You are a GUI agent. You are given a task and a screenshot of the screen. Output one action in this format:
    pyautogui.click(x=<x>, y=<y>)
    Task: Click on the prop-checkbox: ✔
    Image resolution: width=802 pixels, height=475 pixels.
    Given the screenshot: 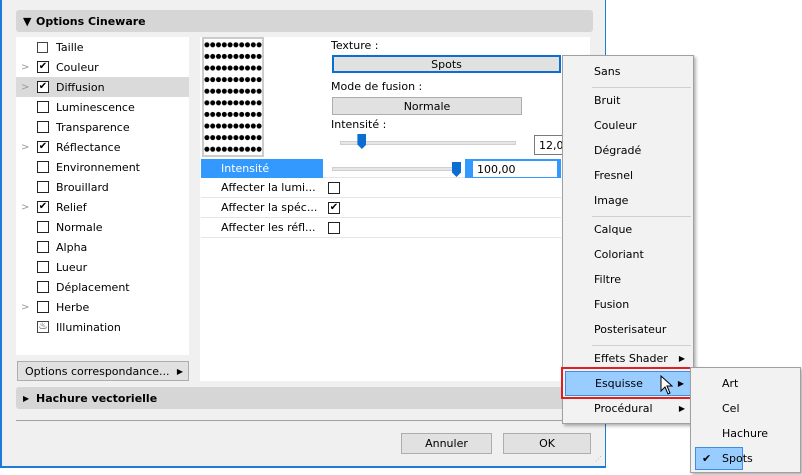 What is the action you would take?
    pyautogui.click(x=334, y=207)
    